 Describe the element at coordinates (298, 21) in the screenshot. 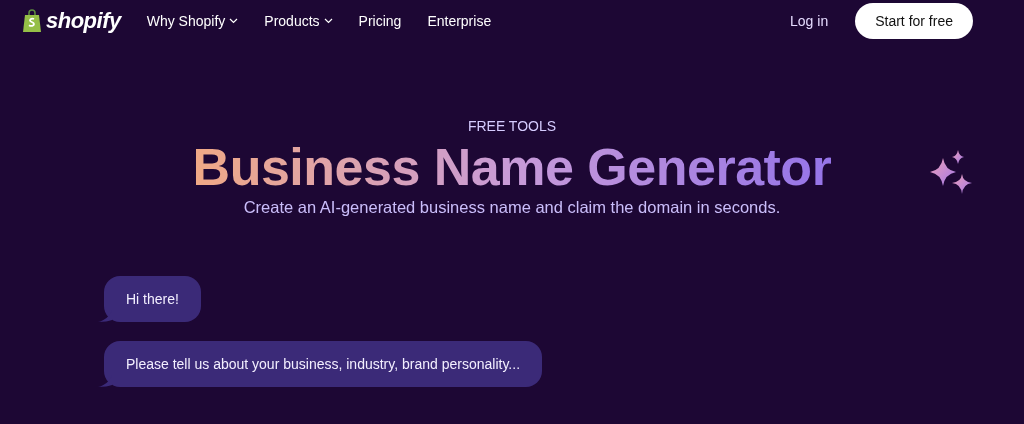

I see `nav-link: Products` at that location.